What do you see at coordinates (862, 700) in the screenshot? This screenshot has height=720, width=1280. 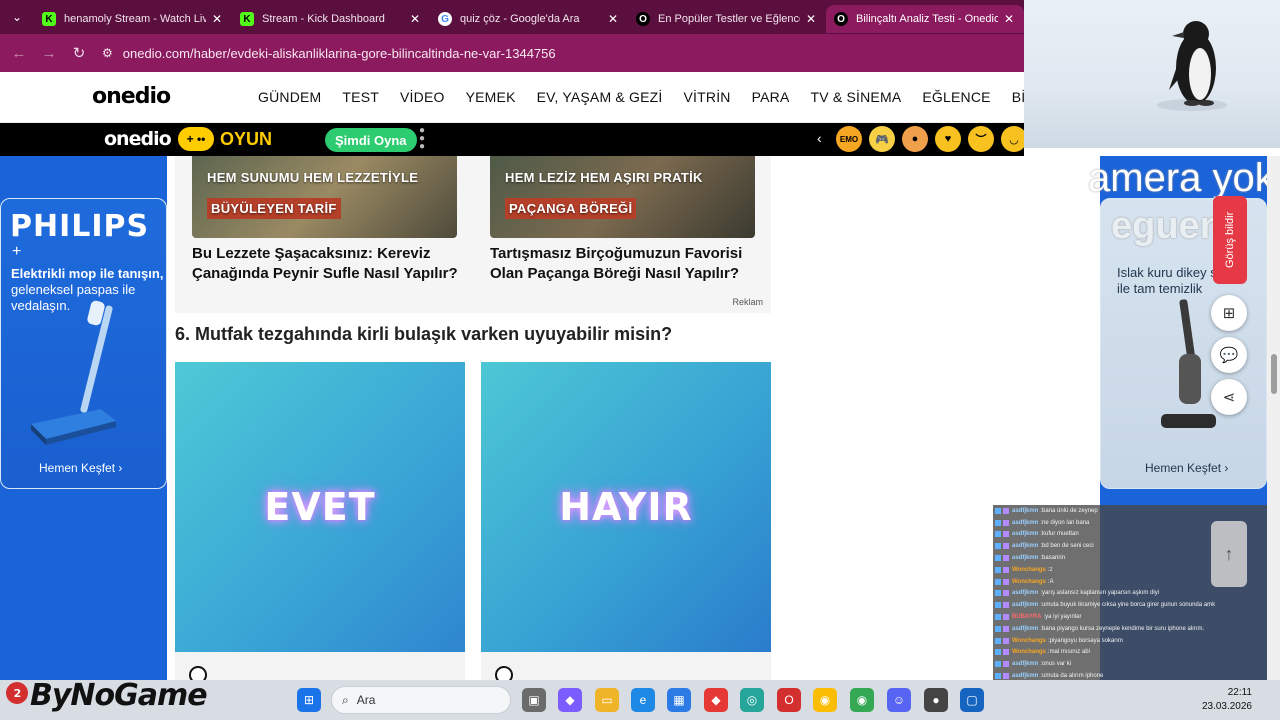 I see `chrome-profile-icon: ◉` at bounding box center [862, 700].